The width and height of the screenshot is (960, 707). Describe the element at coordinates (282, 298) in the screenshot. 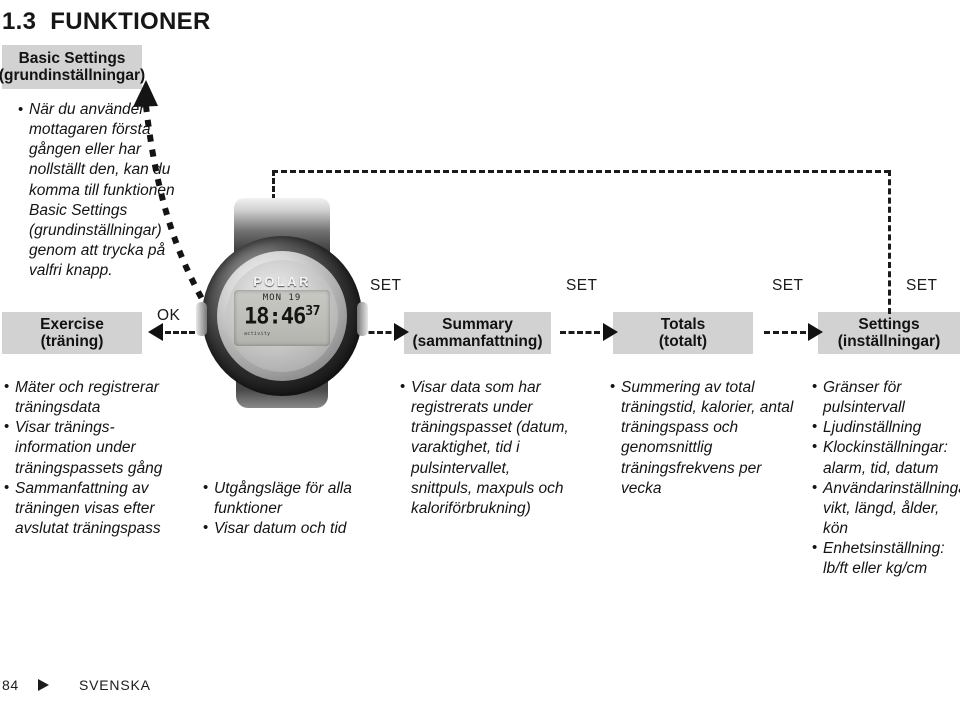

I see `lcd-date-text: MON 19` at that location.